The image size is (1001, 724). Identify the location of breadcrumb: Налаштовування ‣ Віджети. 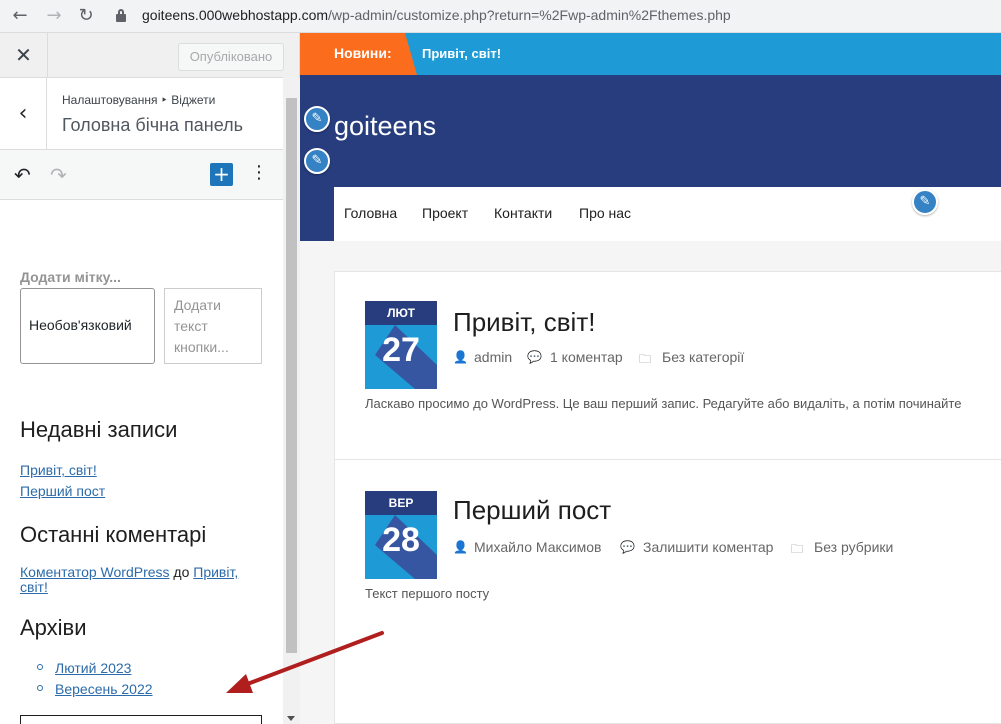
(139, 100).